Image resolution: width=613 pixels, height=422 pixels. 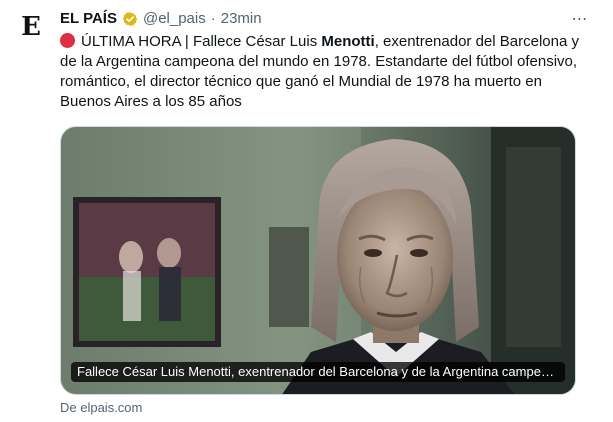 What do you see at coordinates (67, 40) in the screenshot?
I see `red-circle-icon` at bounding box center [67, 40].